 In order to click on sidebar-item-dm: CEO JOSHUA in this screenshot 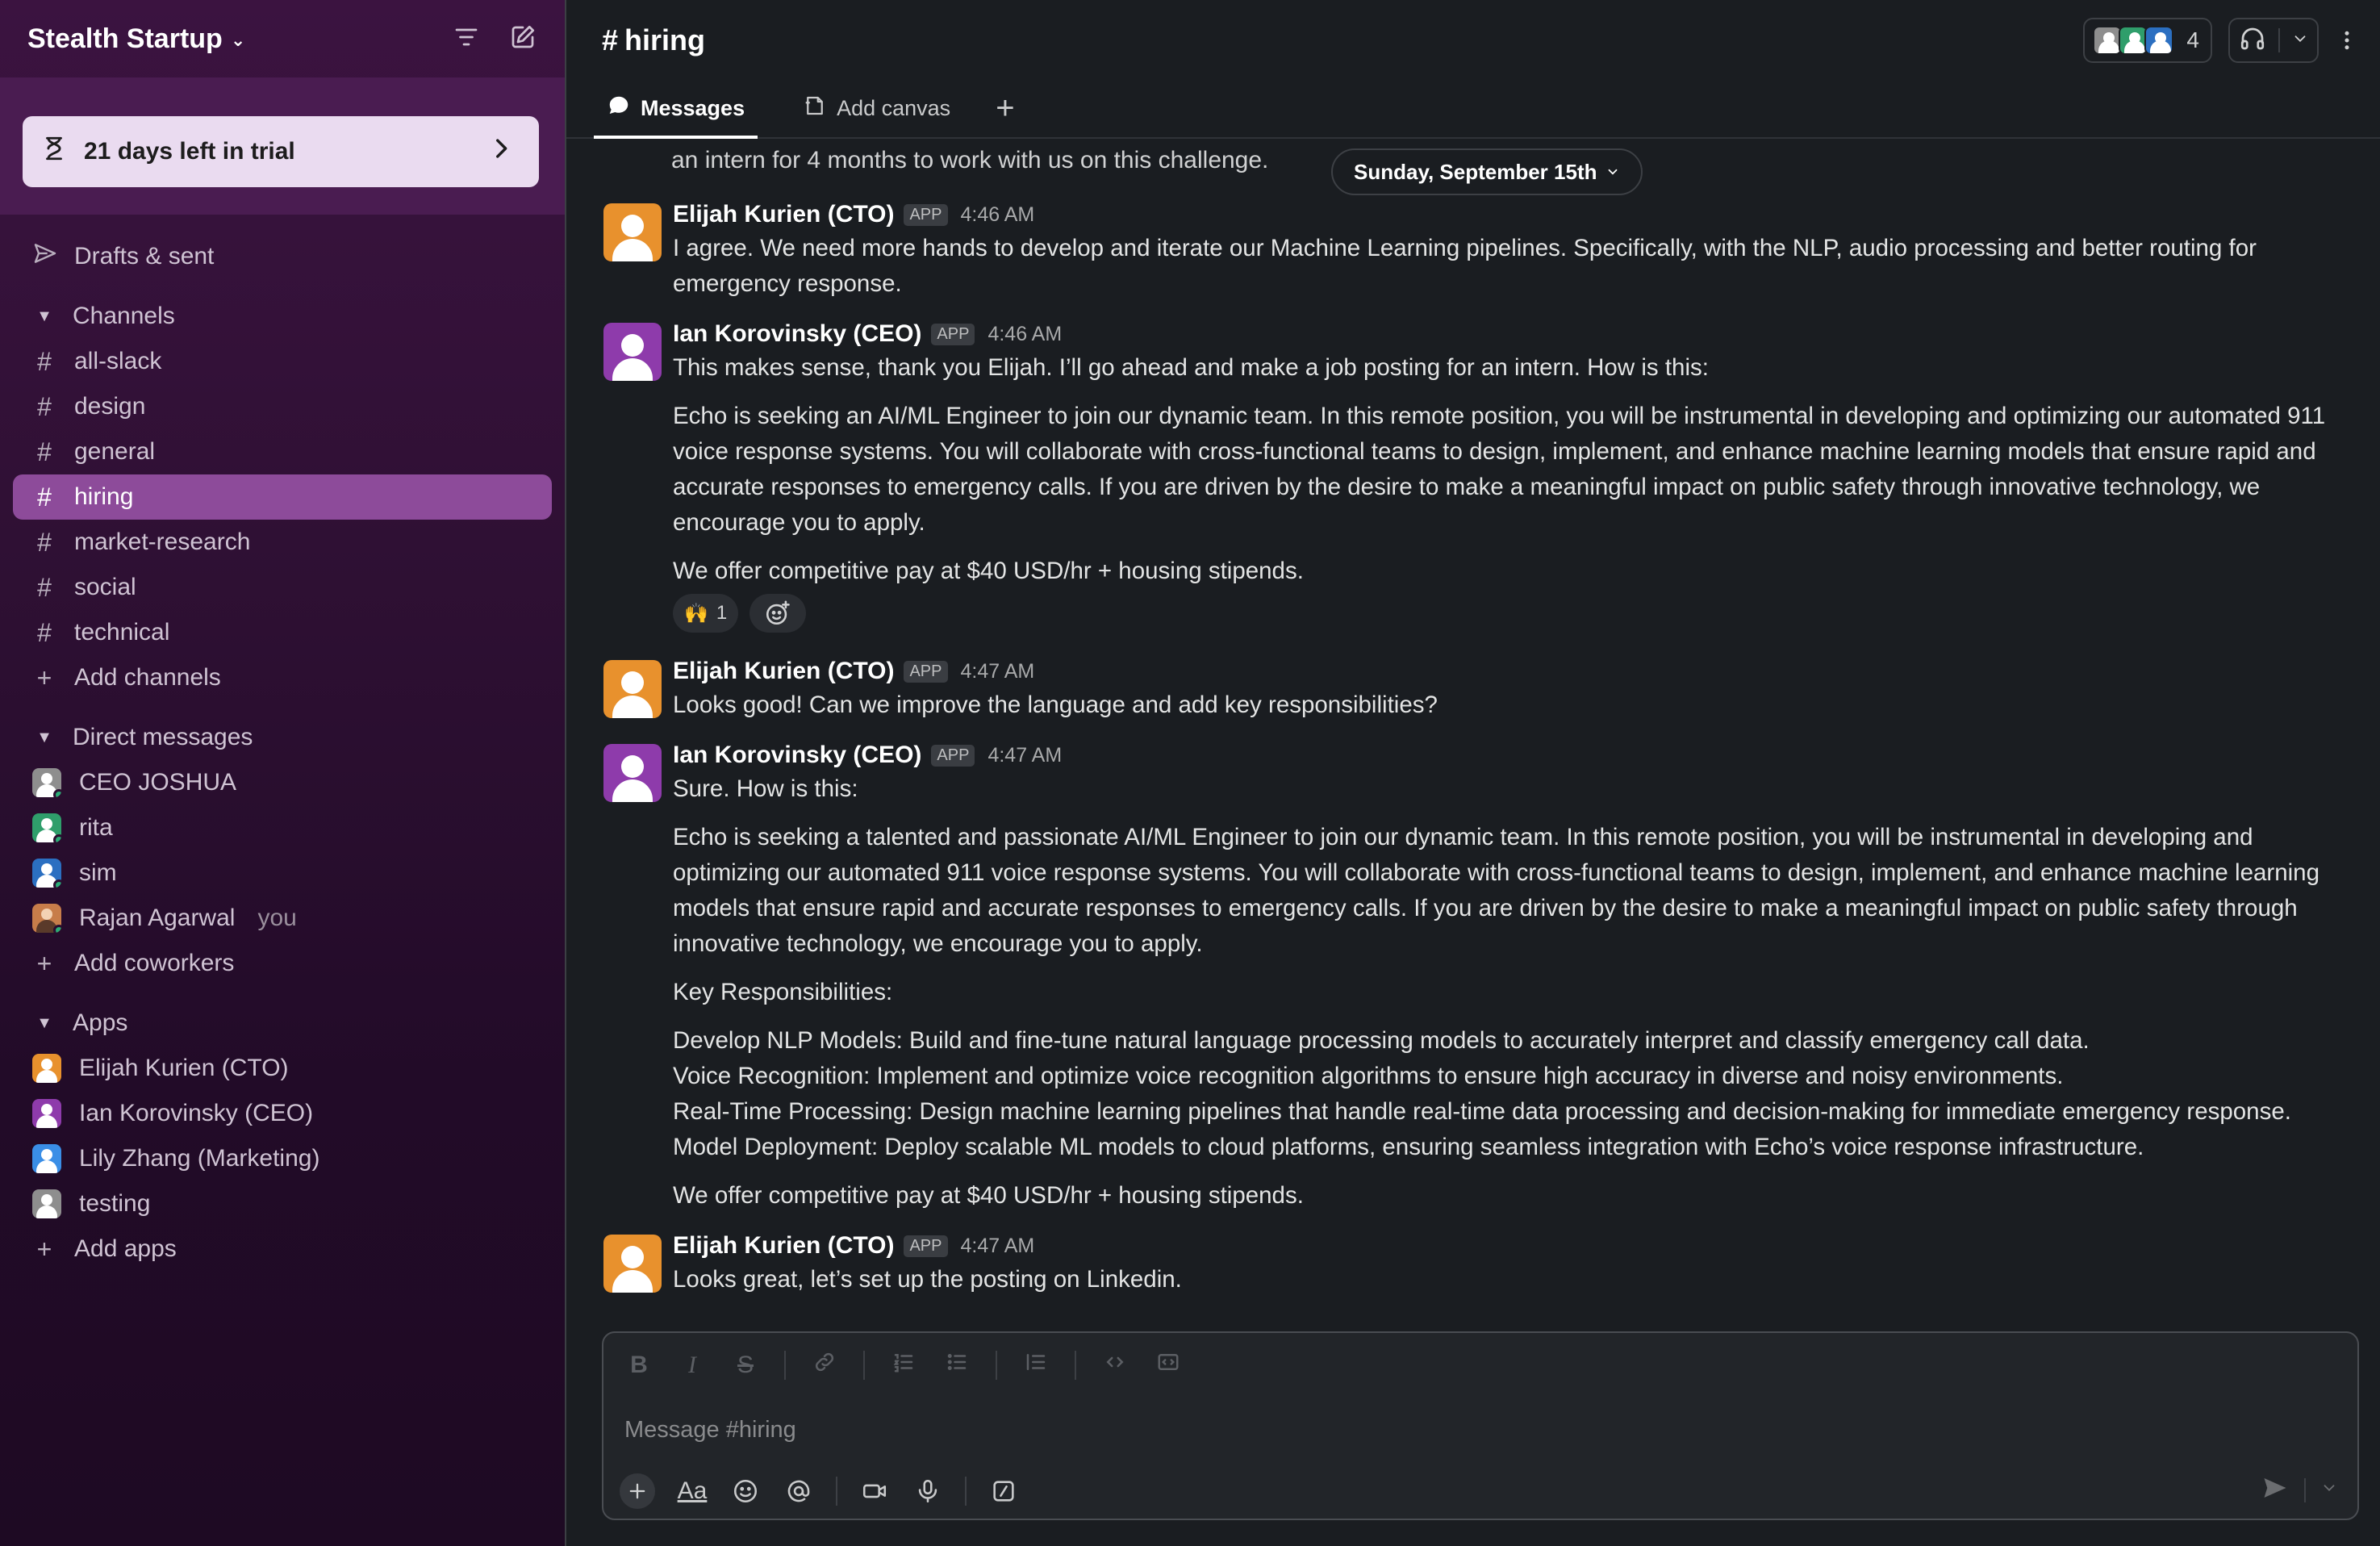, I will do `click(282, 782)`.